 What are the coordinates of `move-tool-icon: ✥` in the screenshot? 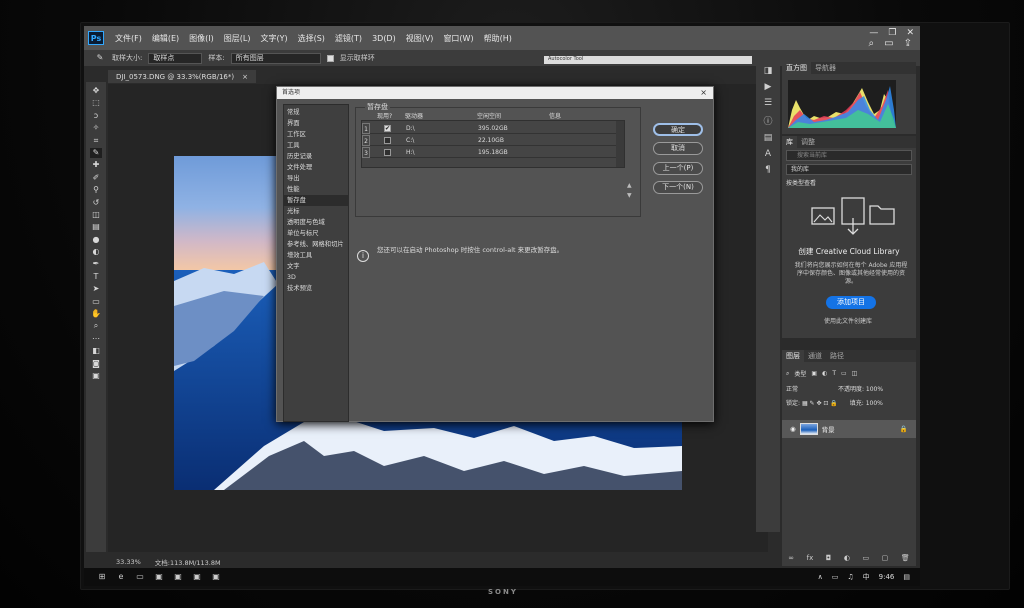 It's located at (96, 91).